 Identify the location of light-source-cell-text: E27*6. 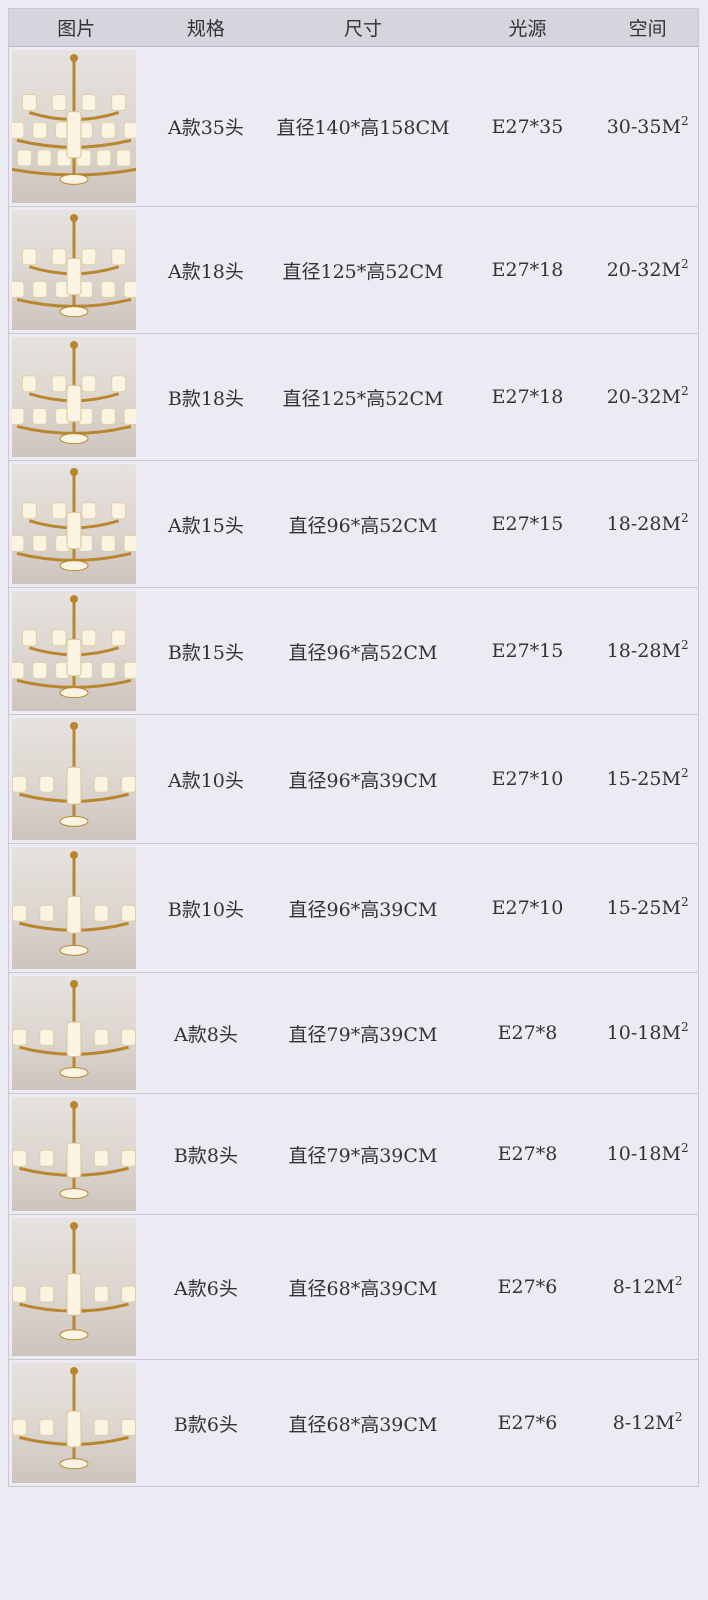
(527, 1287).